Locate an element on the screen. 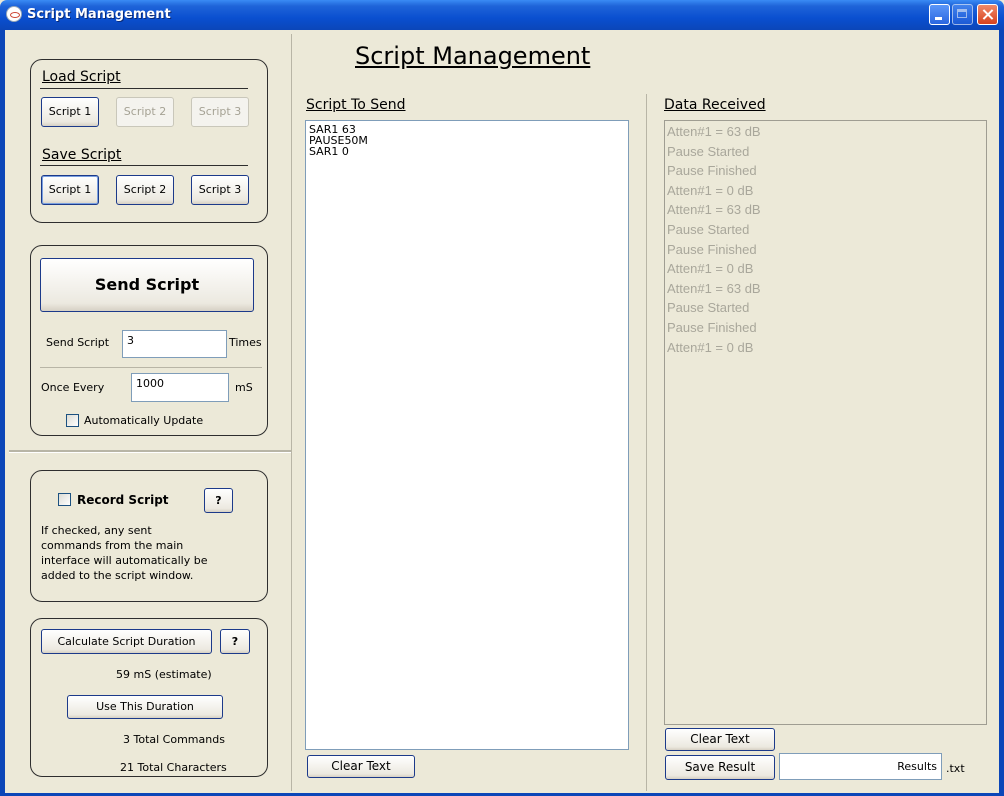  record-description-line: added to the script window. is located at coordinates (117, 575).